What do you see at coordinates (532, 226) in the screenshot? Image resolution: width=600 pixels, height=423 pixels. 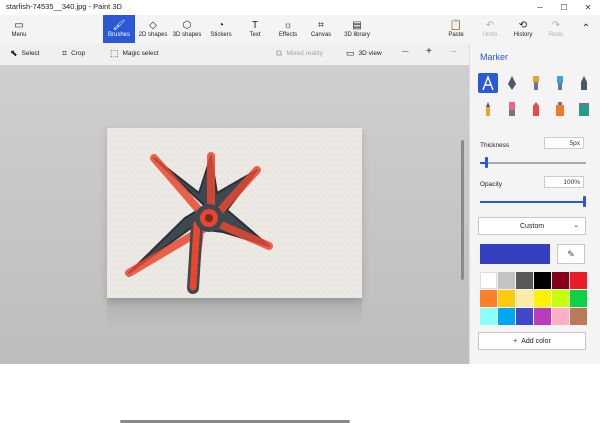 I see `finish-dropdown: Custom ⌄` at bounding box center [532, 226].